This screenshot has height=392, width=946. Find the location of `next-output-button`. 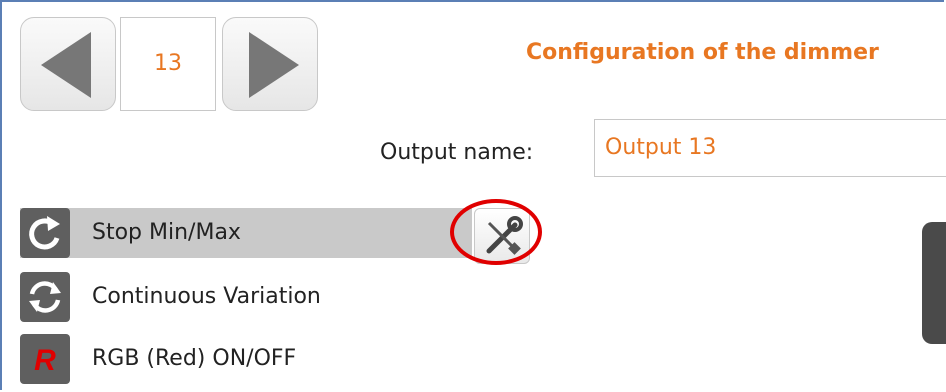

next-output-button is located at coordinates (270, 64).